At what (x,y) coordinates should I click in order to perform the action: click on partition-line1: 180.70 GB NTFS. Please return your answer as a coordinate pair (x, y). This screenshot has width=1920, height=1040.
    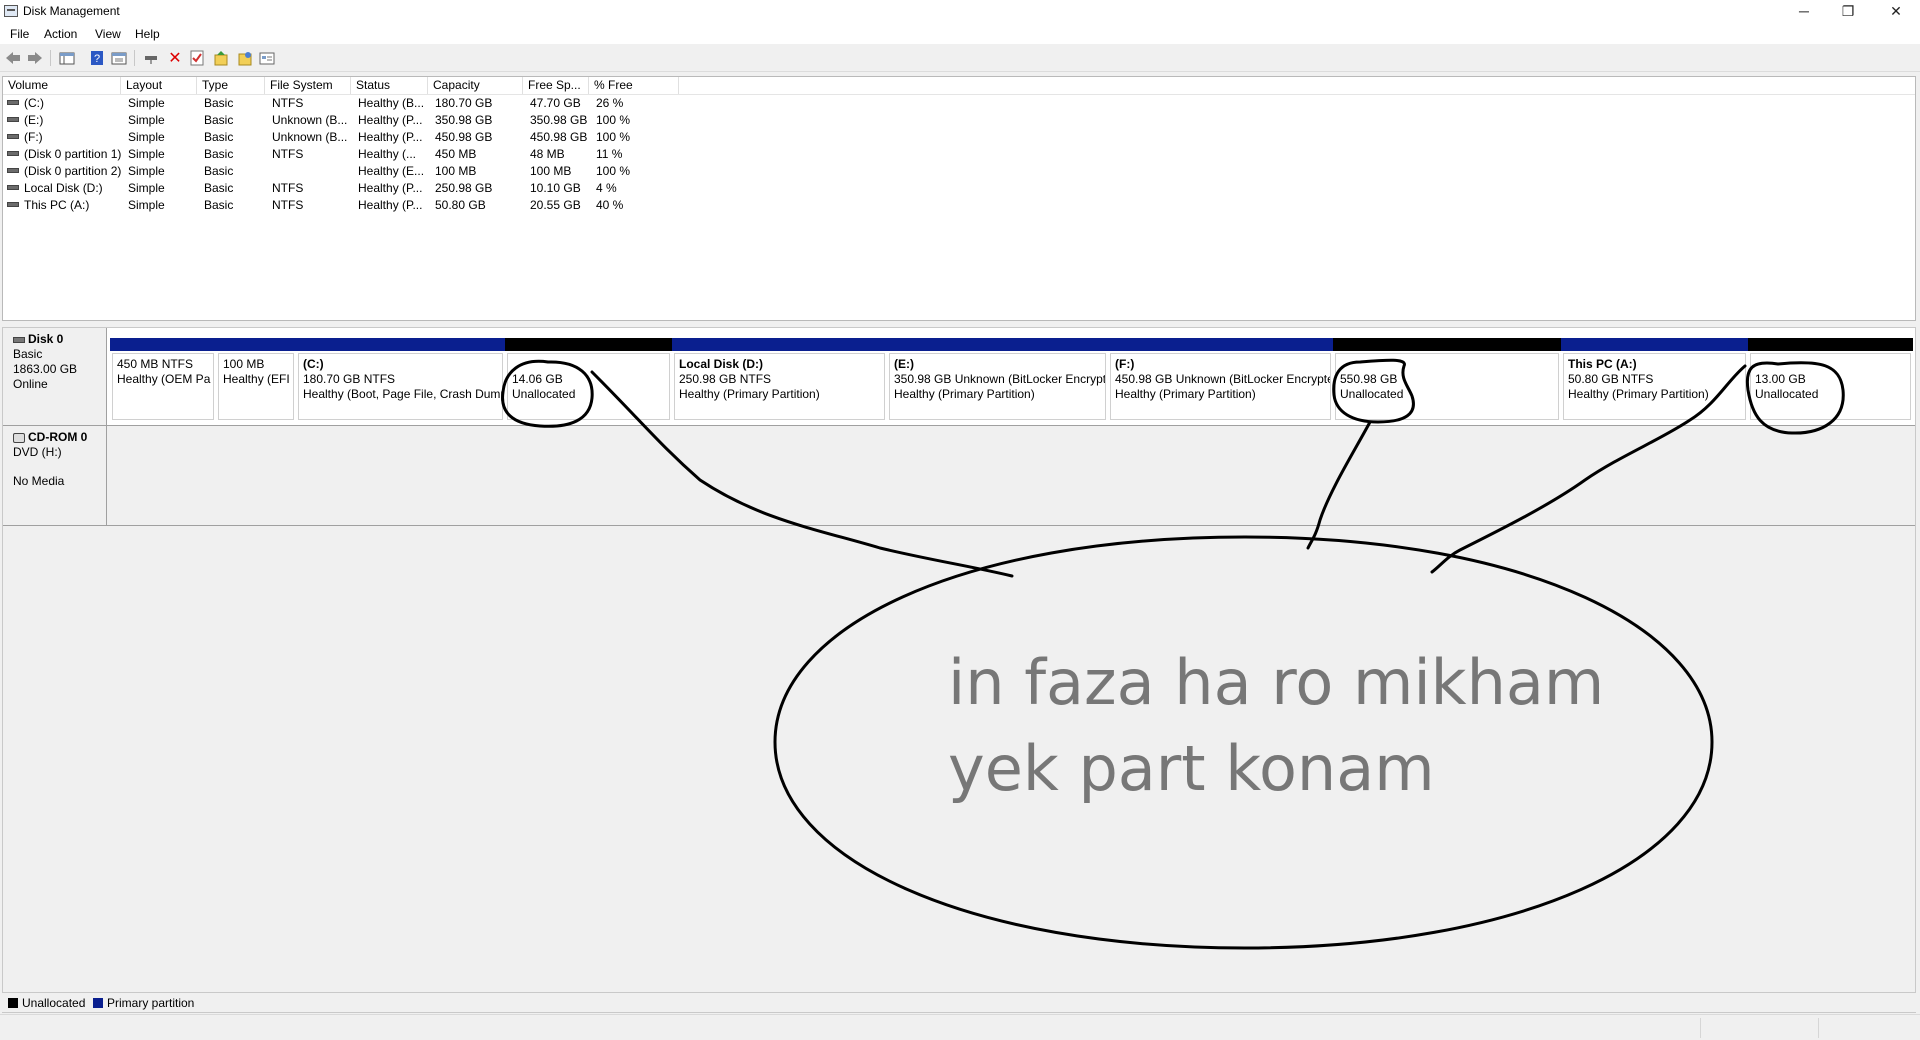
    Looking at the image, I should click on (349, 379).